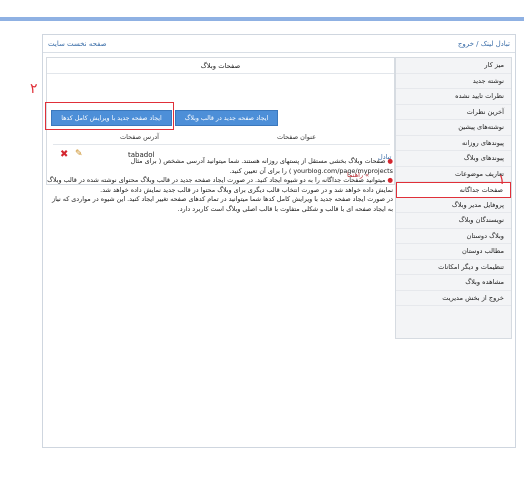  I want to click on top-accent-bar, so click(262, 19).